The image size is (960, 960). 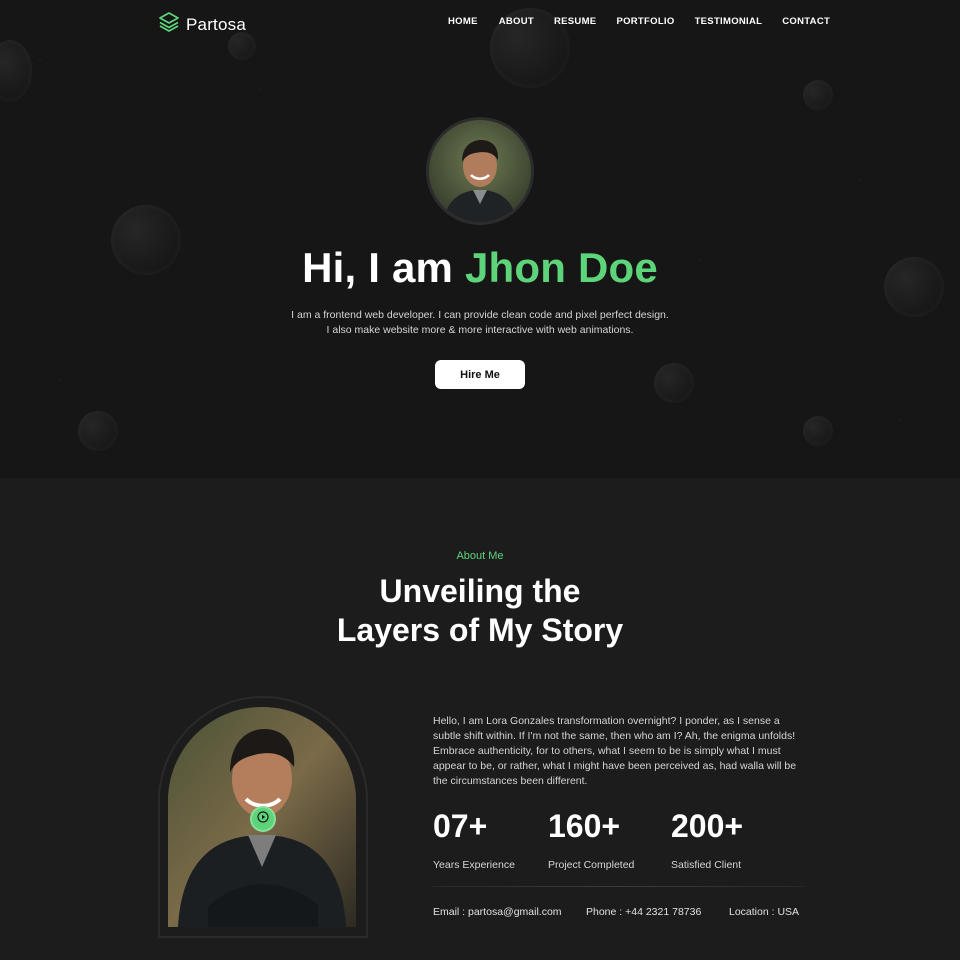 What do you see at coordinates (463, 21) in the screenshot?
I see `nav-link-home: HOME` at bounding box center [463, 21].